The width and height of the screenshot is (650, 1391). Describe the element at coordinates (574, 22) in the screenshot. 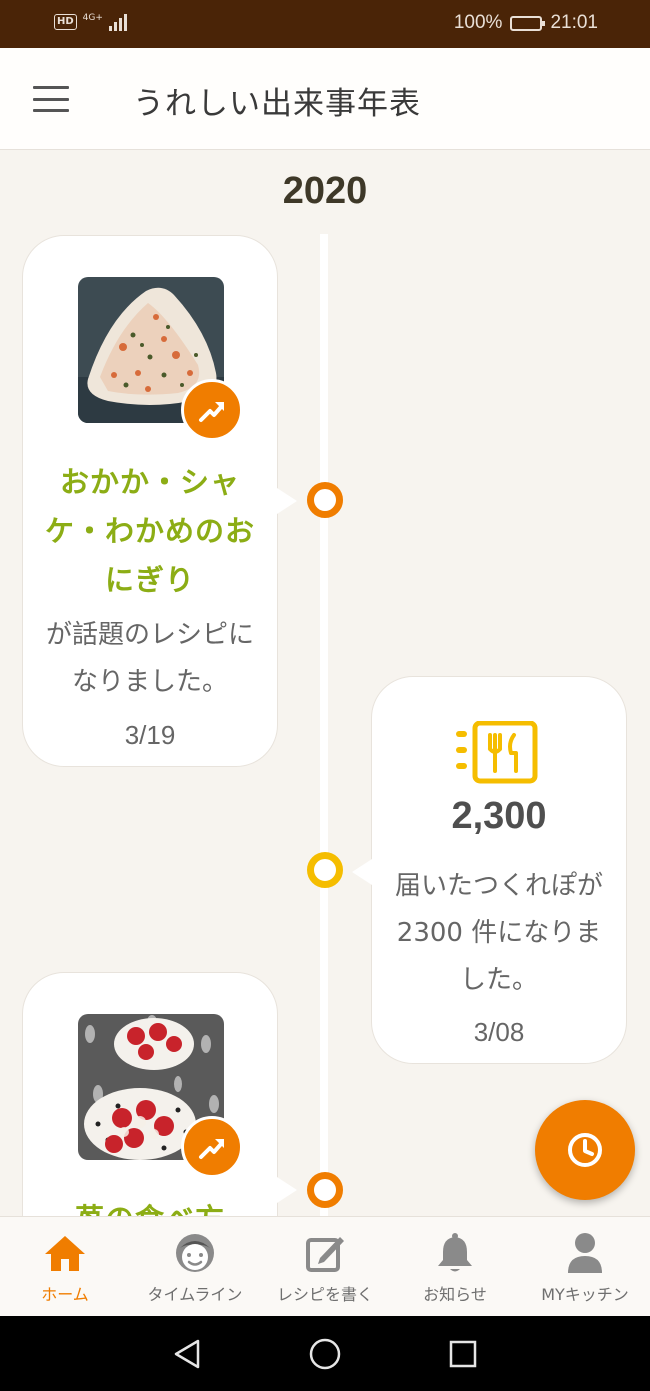

I see `clock: 21:01` at that location.